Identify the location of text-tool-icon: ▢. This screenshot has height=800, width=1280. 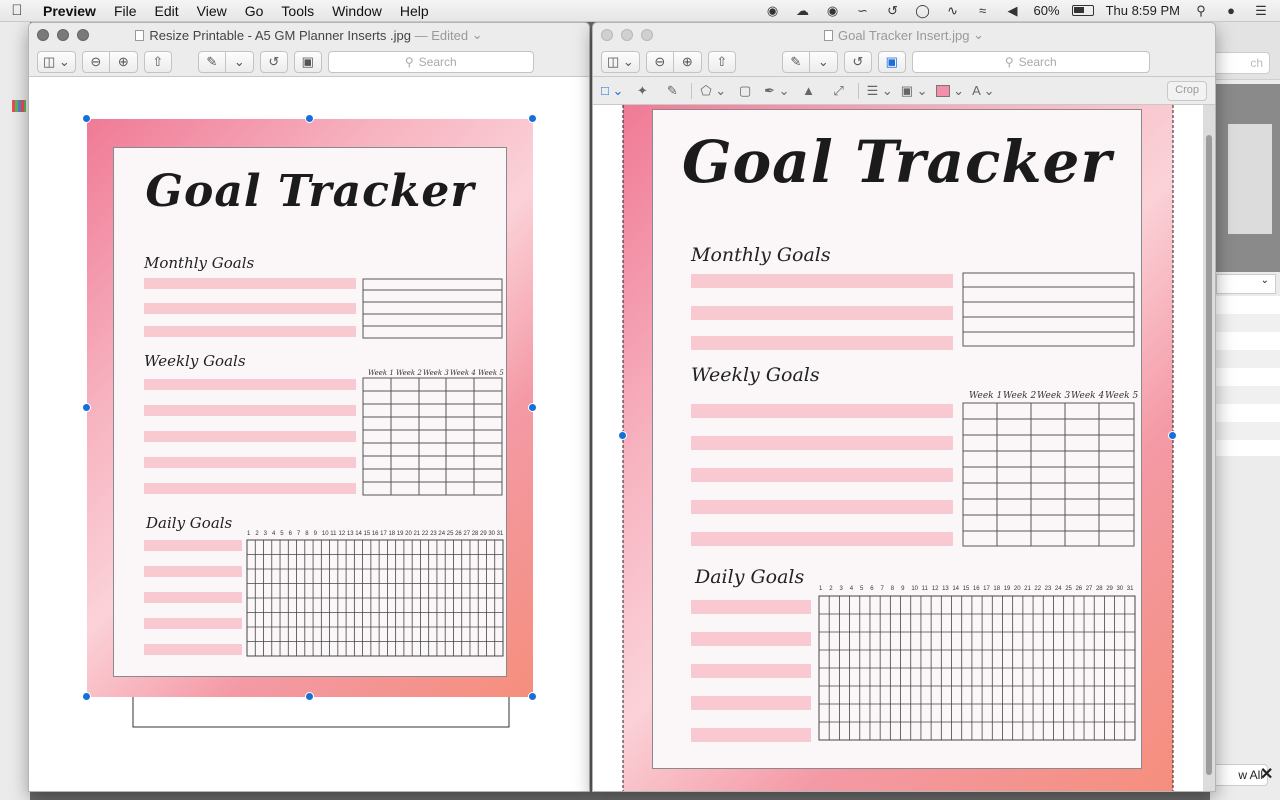
(745, 91).